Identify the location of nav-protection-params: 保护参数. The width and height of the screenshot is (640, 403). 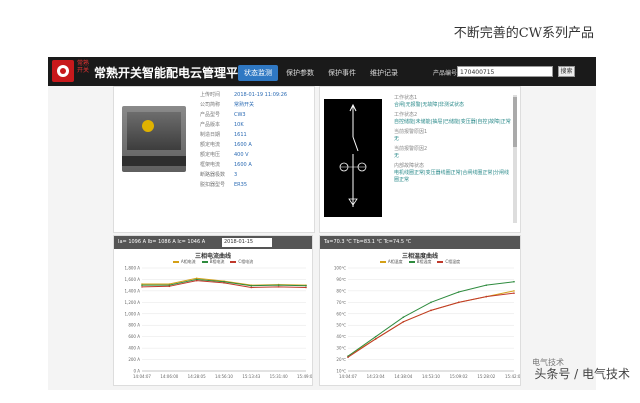
(300, 73).